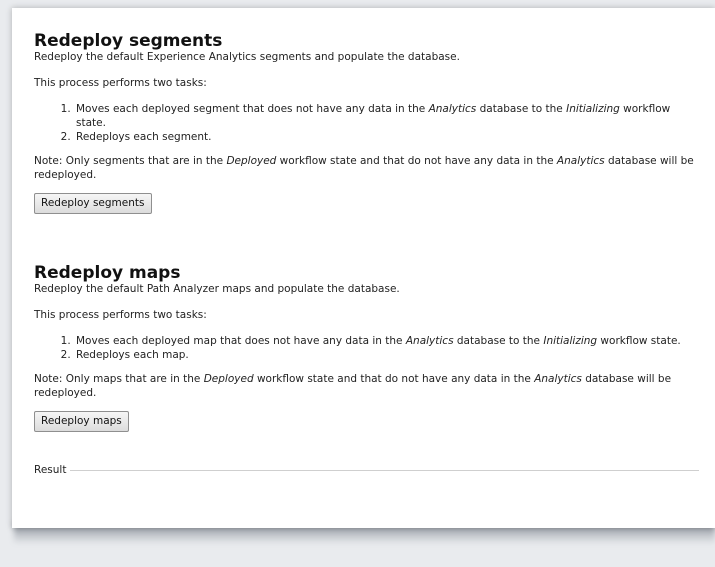 This screenshot has width=715, height=567. I want to click on maps-intro: This process performs two tasks:, so click(120, 315).